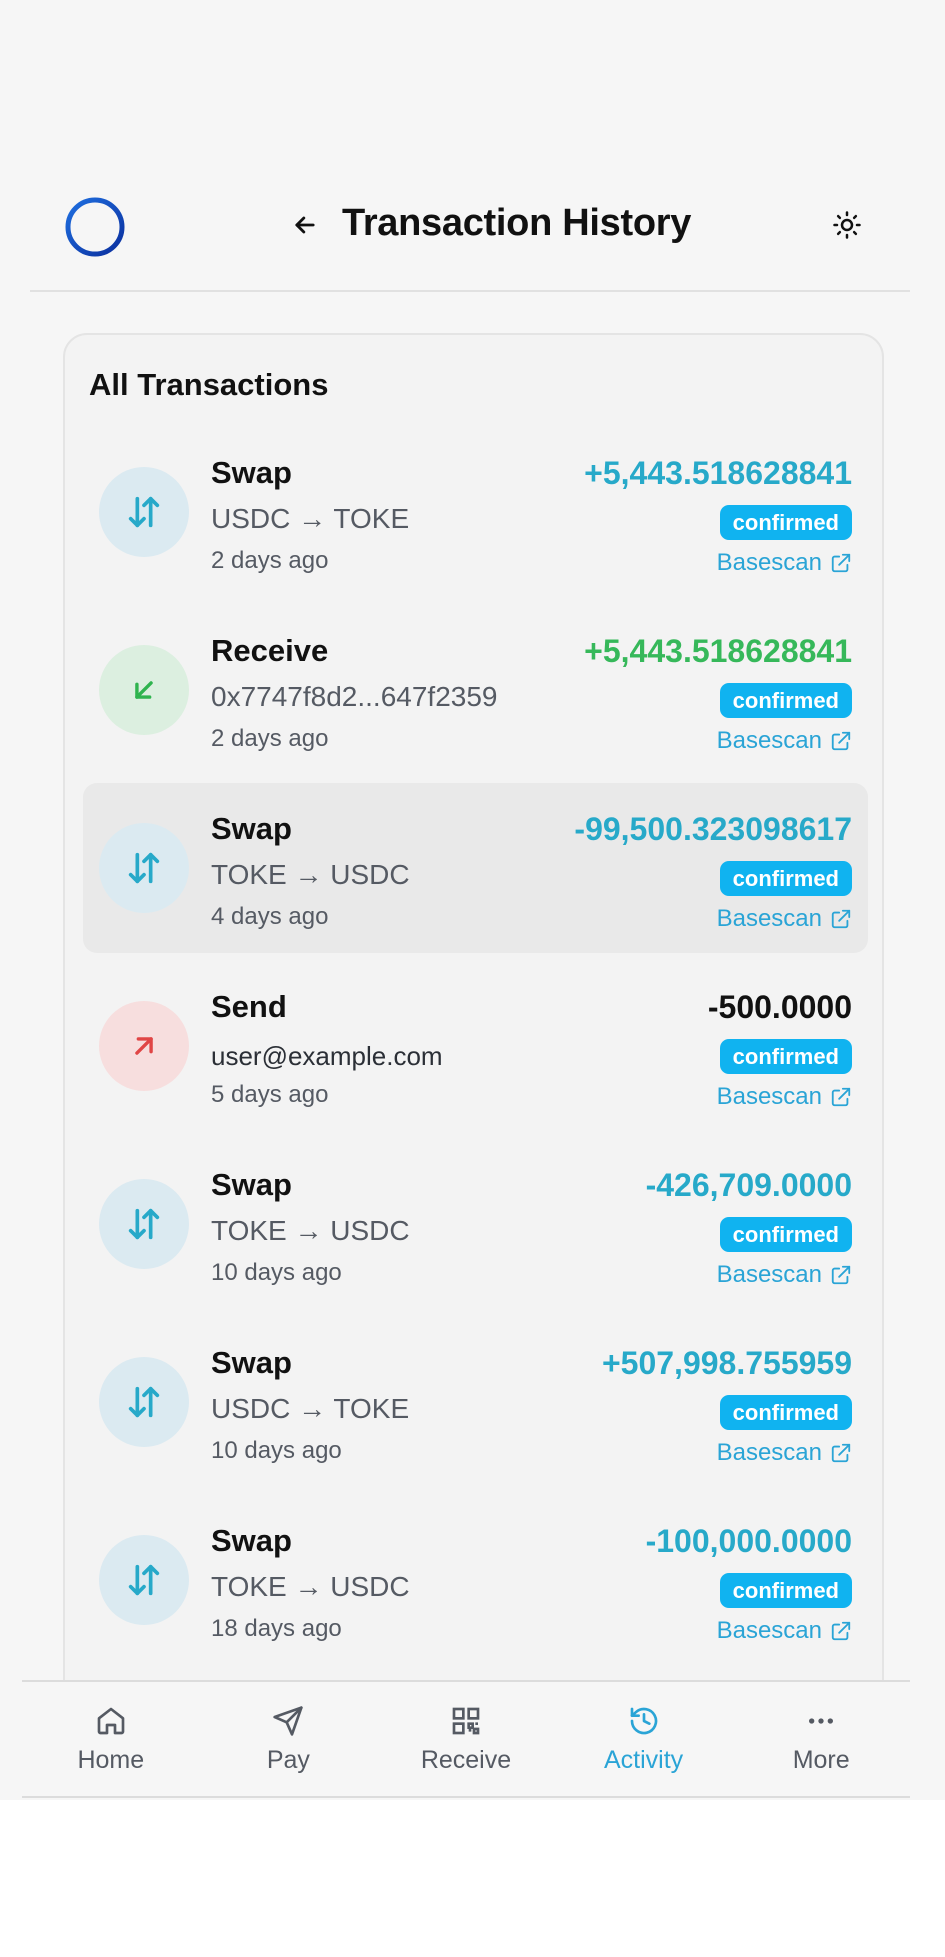 The height and width of the screenshot is (1957, 945). What do you see at coordinates (144, 1046) in the screenshot?
I see `arrow-up-right-icon` at bounding box center [144, 1046].